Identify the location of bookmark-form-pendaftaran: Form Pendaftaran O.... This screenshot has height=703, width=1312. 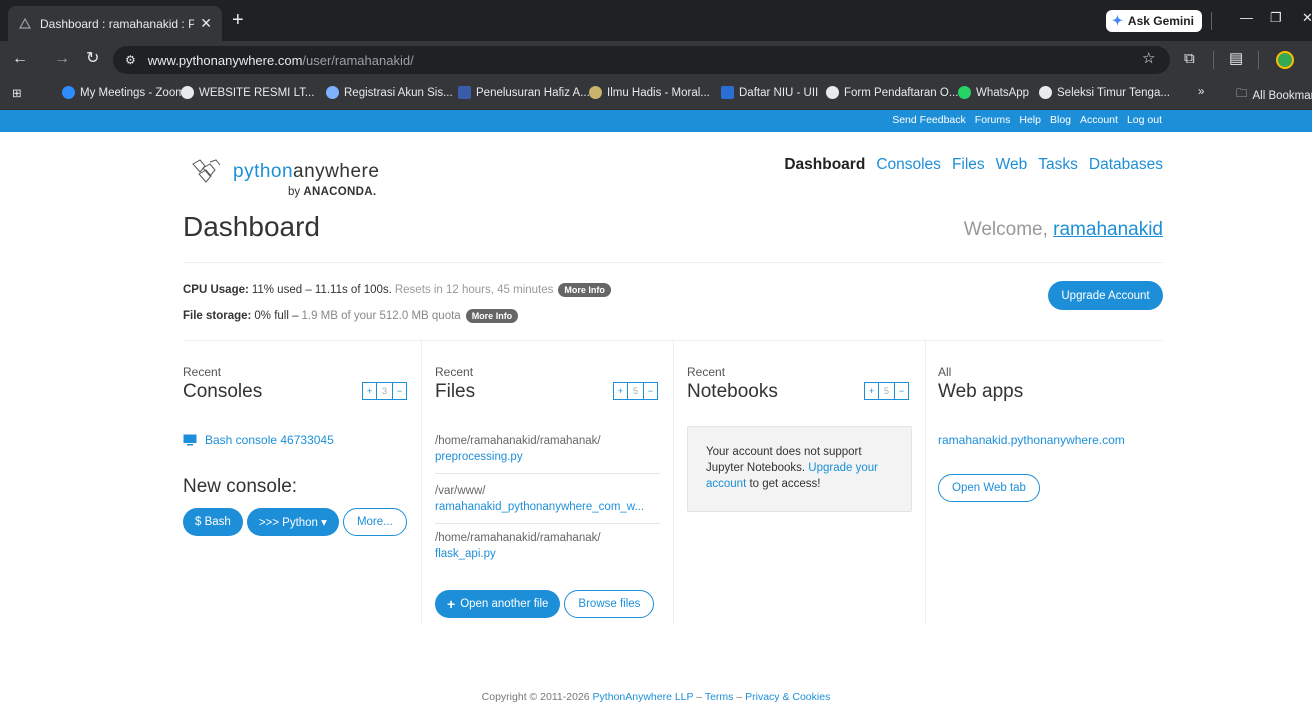
(892, 92).